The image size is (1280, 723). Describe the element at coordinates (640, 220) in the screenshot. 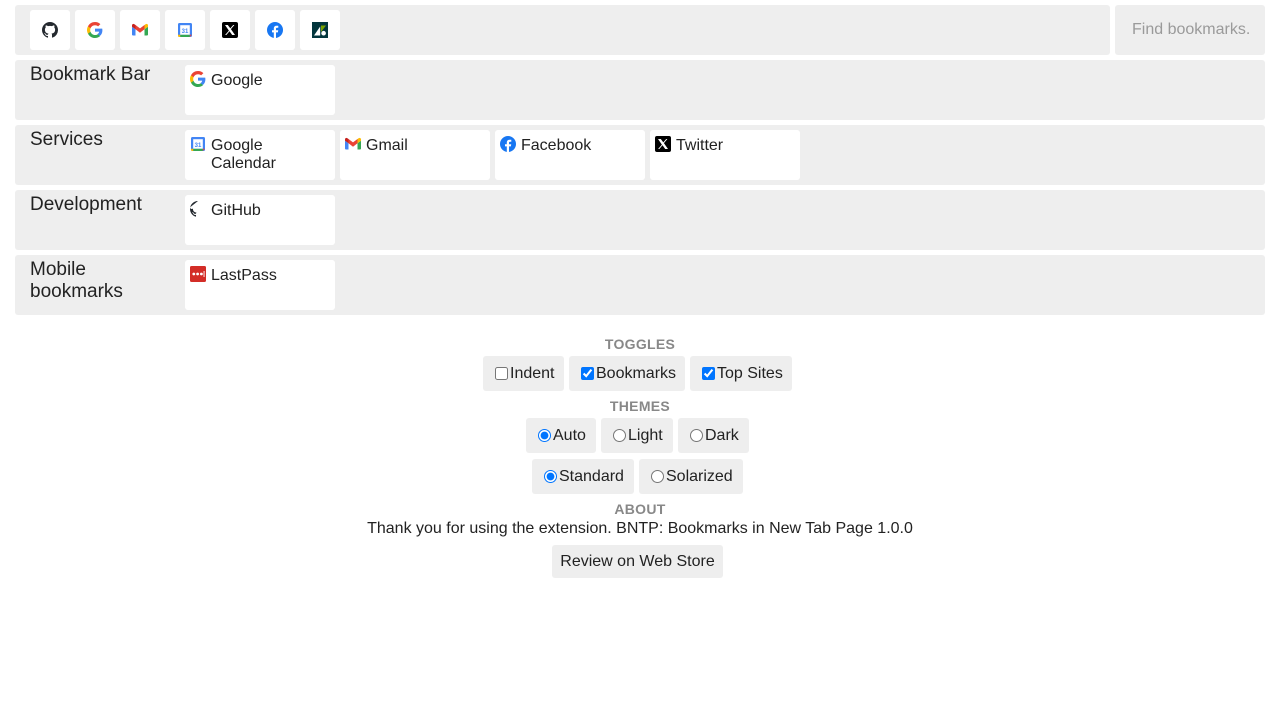

I see `folder-development: Development GitHub` at that location.